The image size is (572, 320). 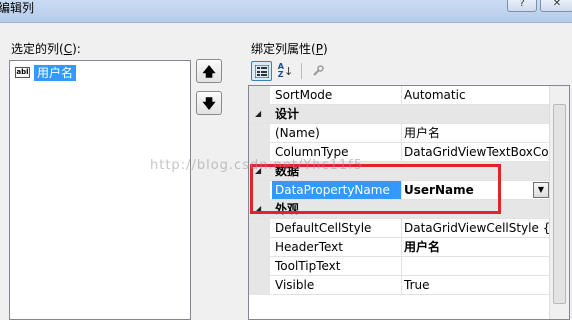 I want to click on property-row: Visible True, so click(x=399, y=285).